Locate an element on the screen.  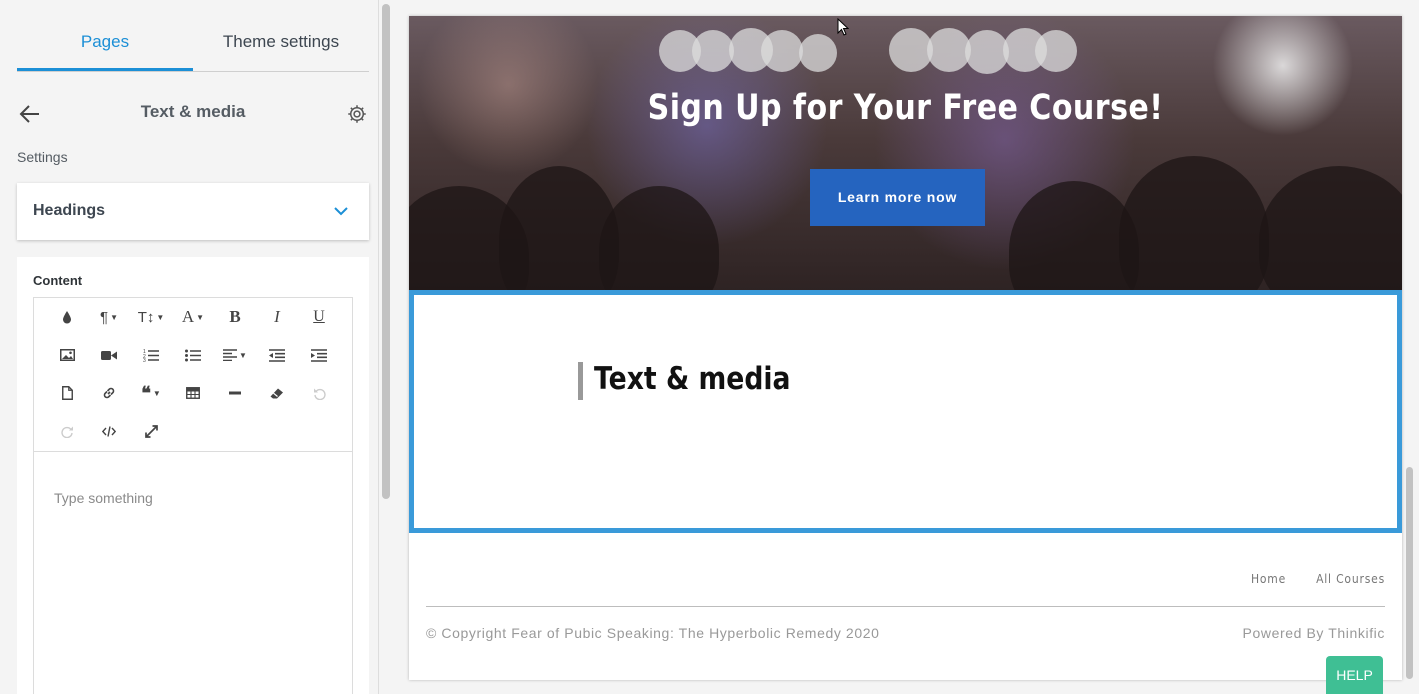
section-header: Text & media is located at coordinates (193, 114).